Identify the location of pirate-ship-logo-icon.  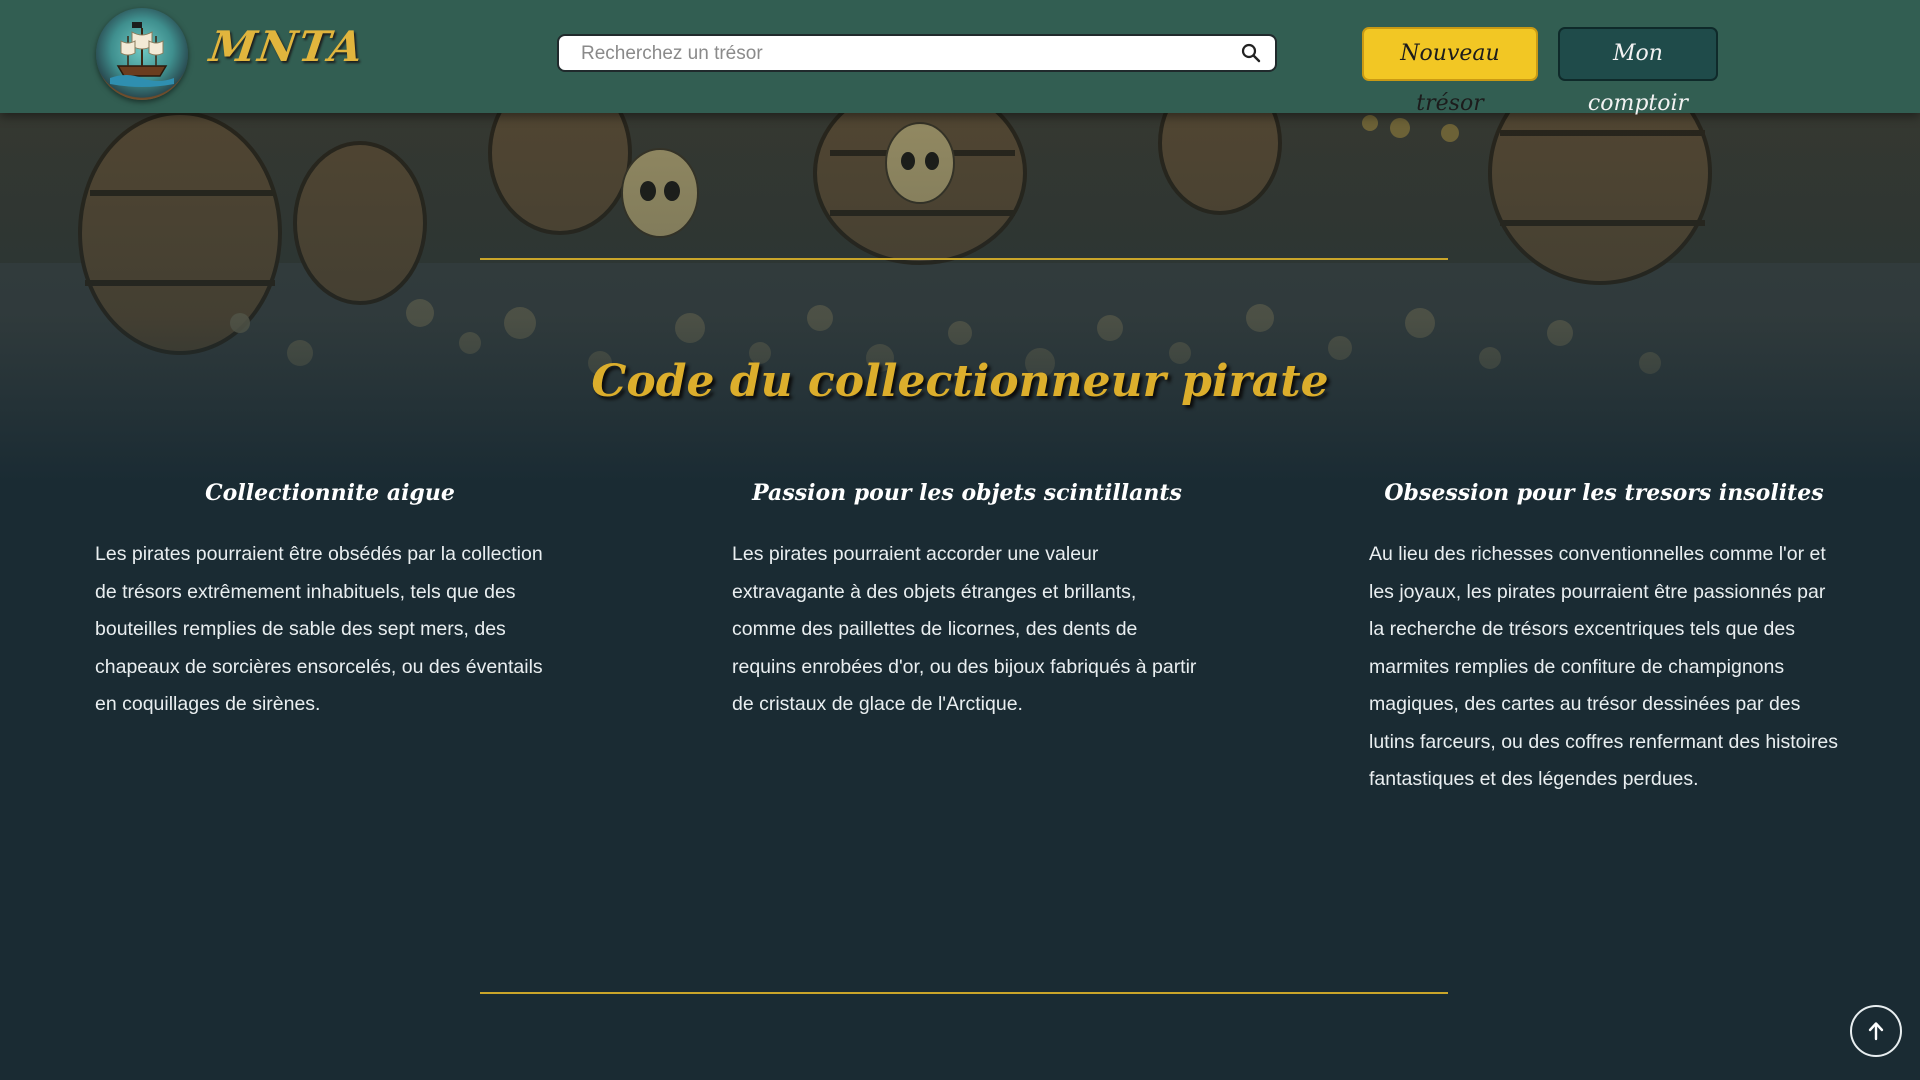
(142, 54).